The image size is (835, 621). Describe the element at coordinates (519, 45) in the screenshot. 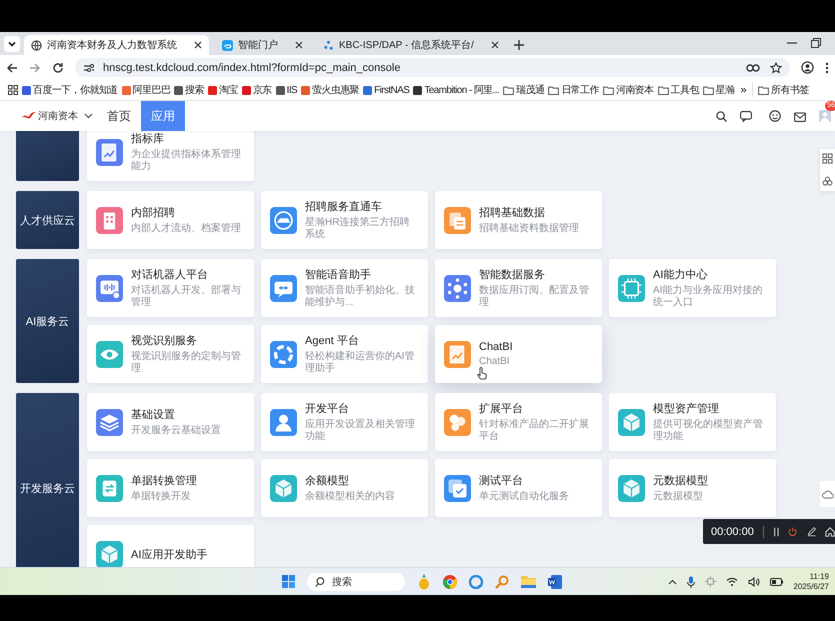

I see `new-tab-icon` at that location.